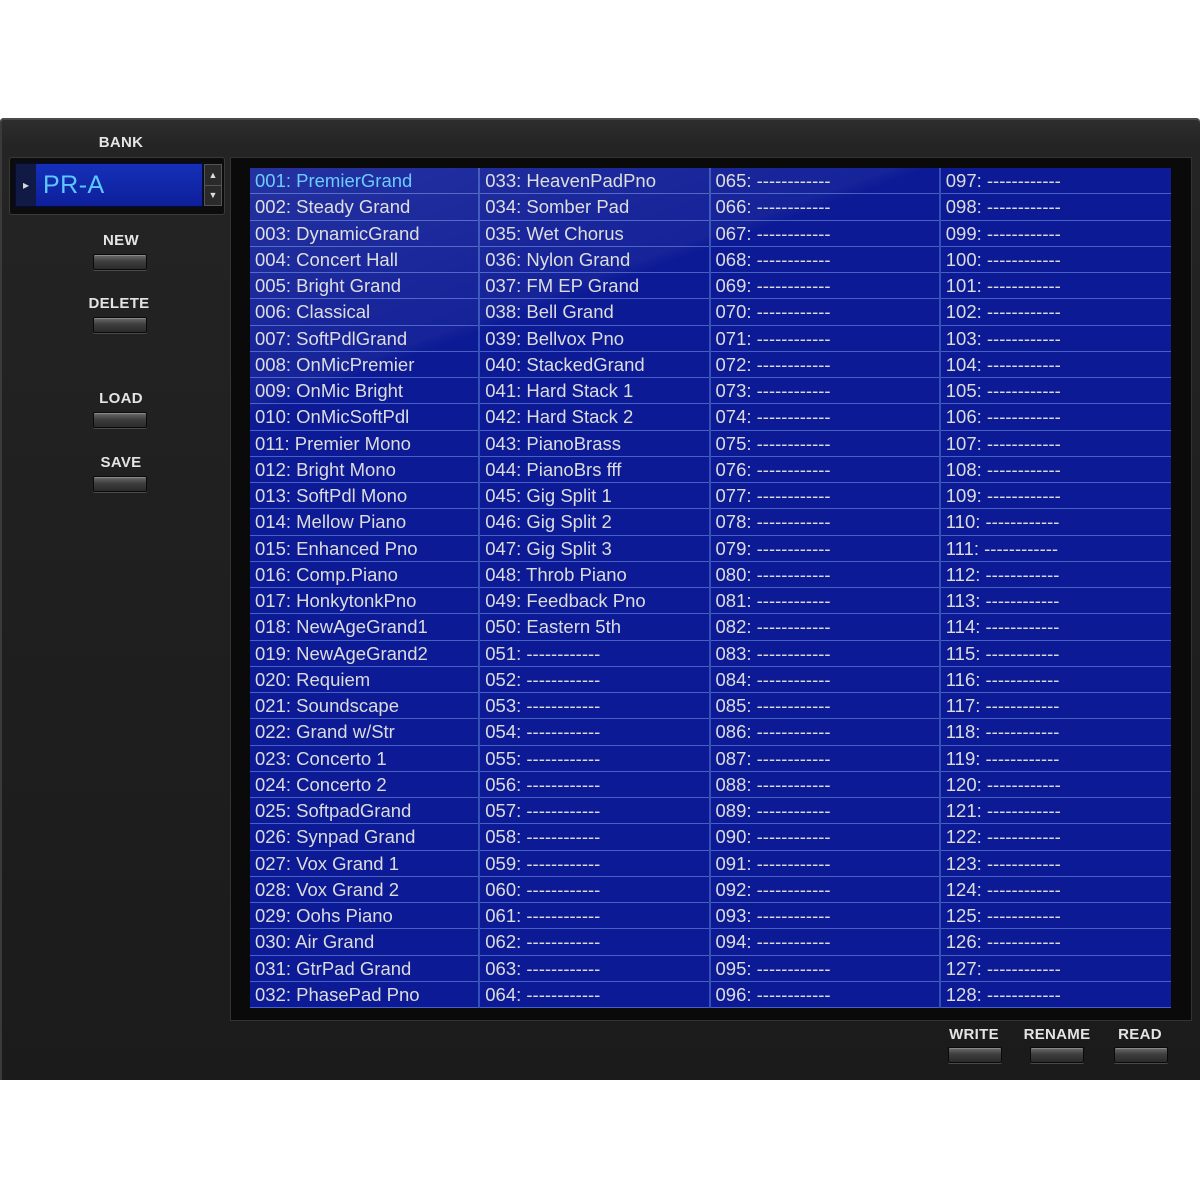  Describe the element at coordinates (1055, 995) in the screenshot. I see `patch-row: 128: ------------` at that location.